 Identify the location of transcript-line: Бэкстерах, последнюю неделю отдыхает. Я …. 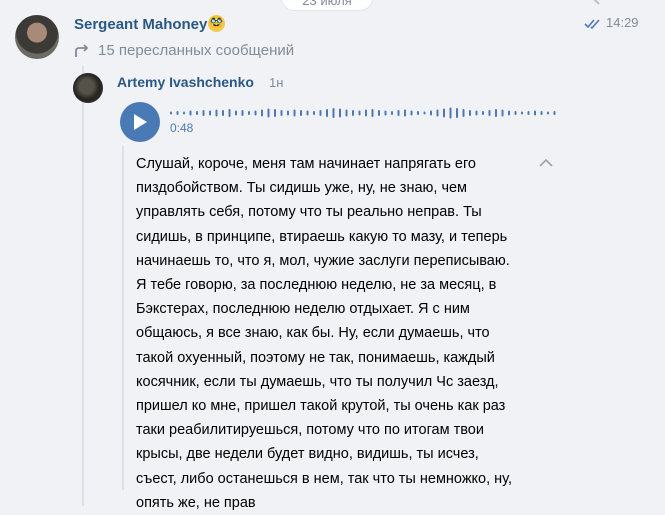
(303, 309).